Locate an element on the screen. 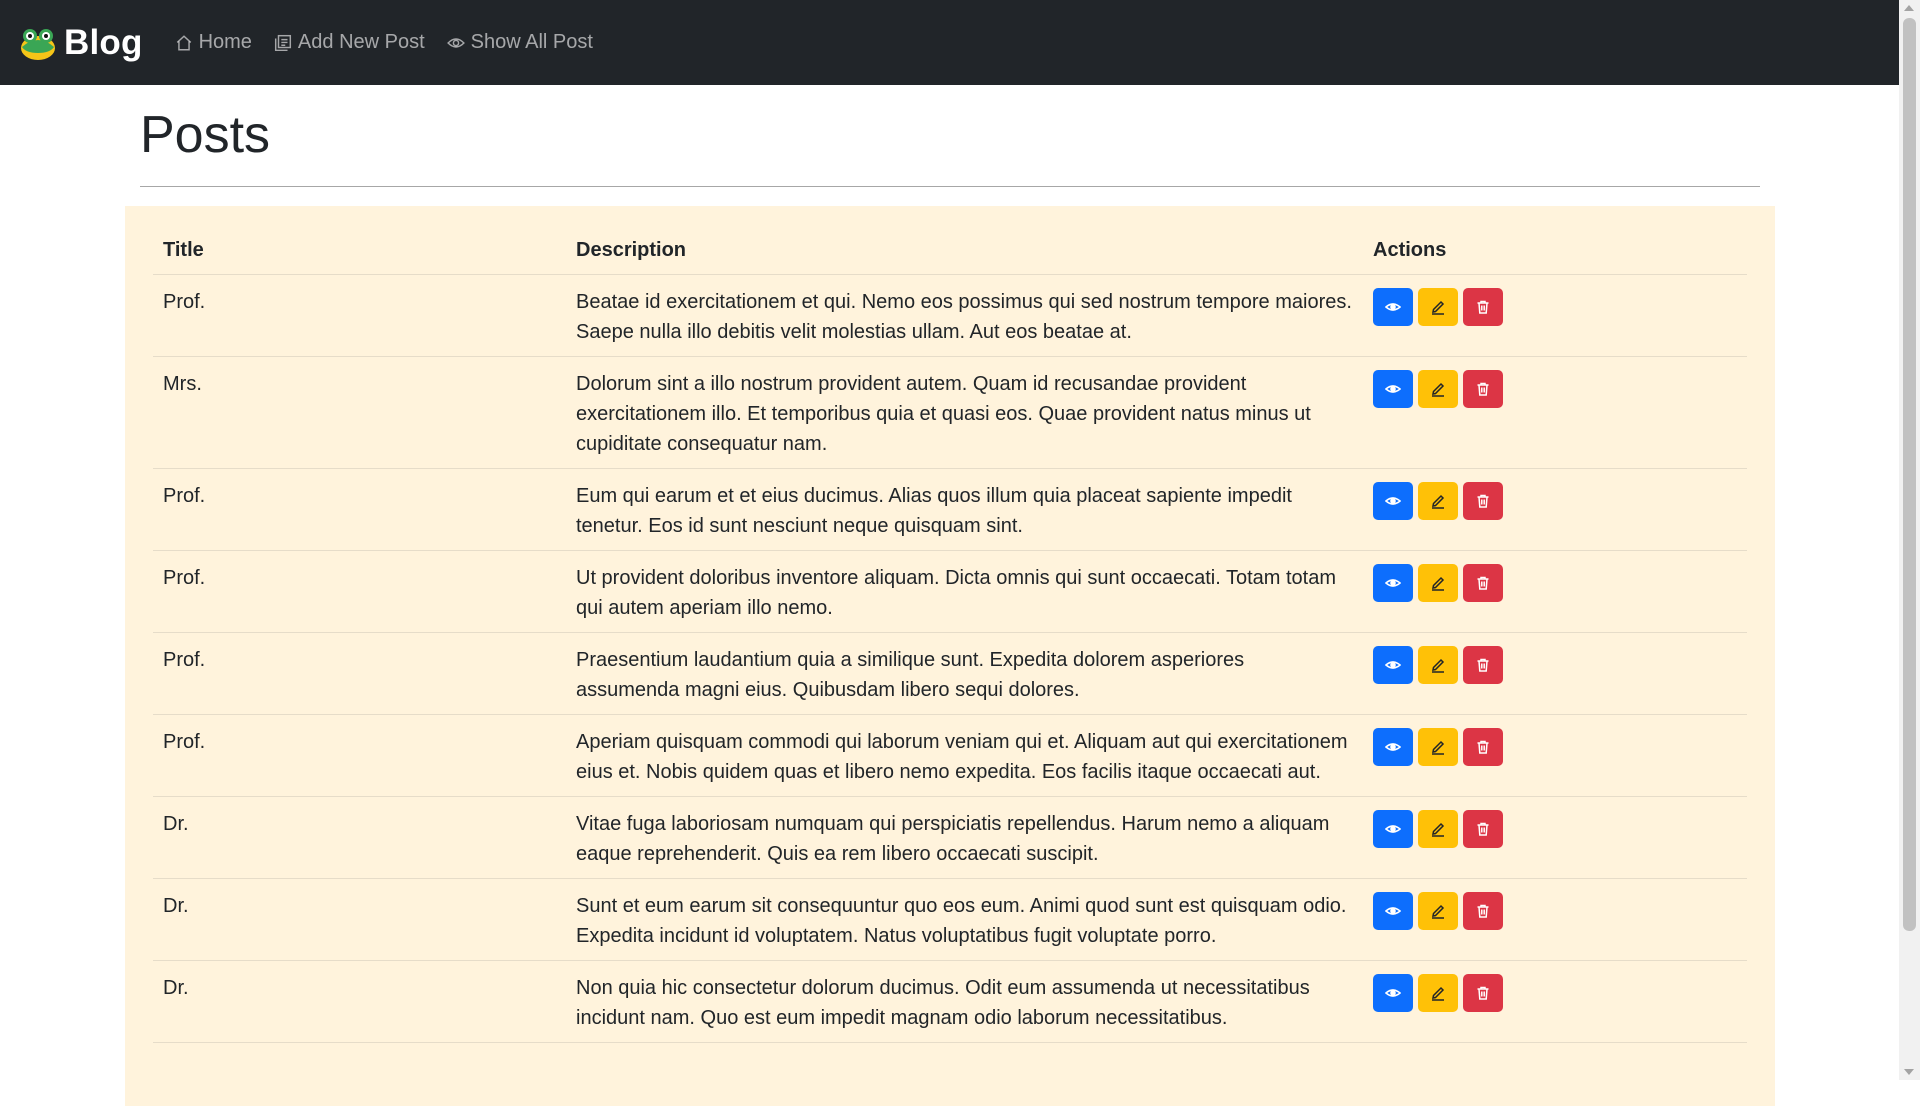 Image resolution: width=1920 pixels, height=1106 pixels. add-post-icon is located at coordinates (282, 42).